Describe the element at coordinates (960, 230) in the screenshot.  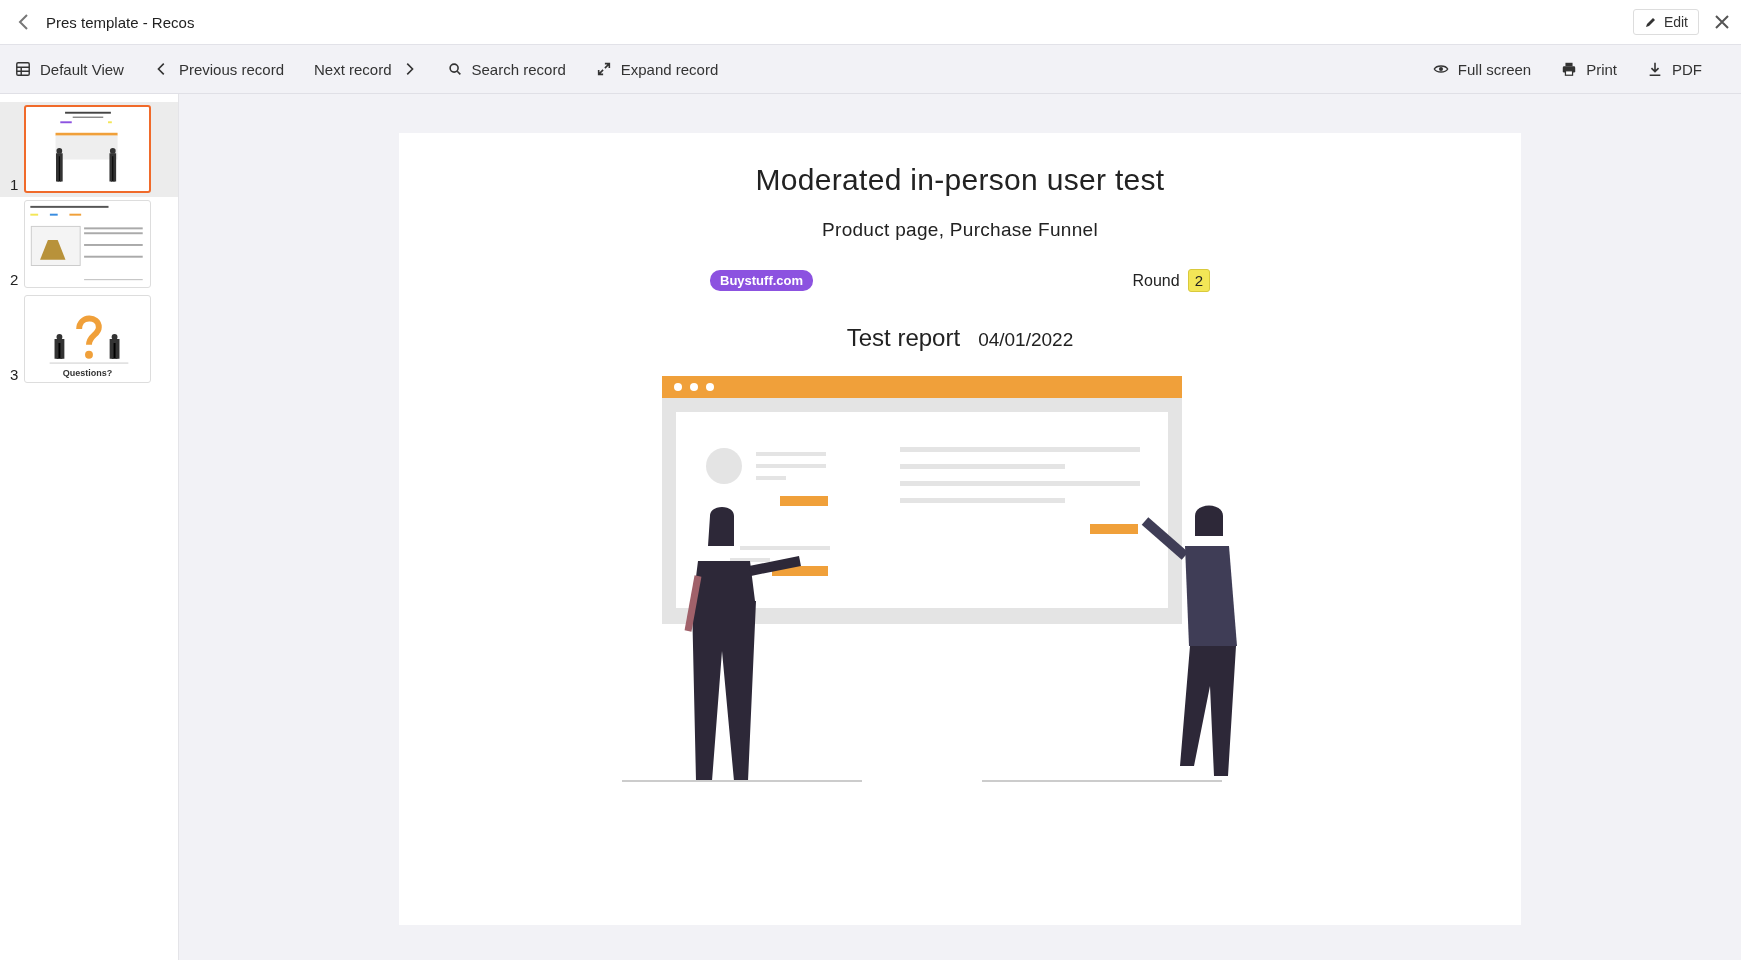
I see `slide-subtitle: Product page, Purchase Funnel` at that location.